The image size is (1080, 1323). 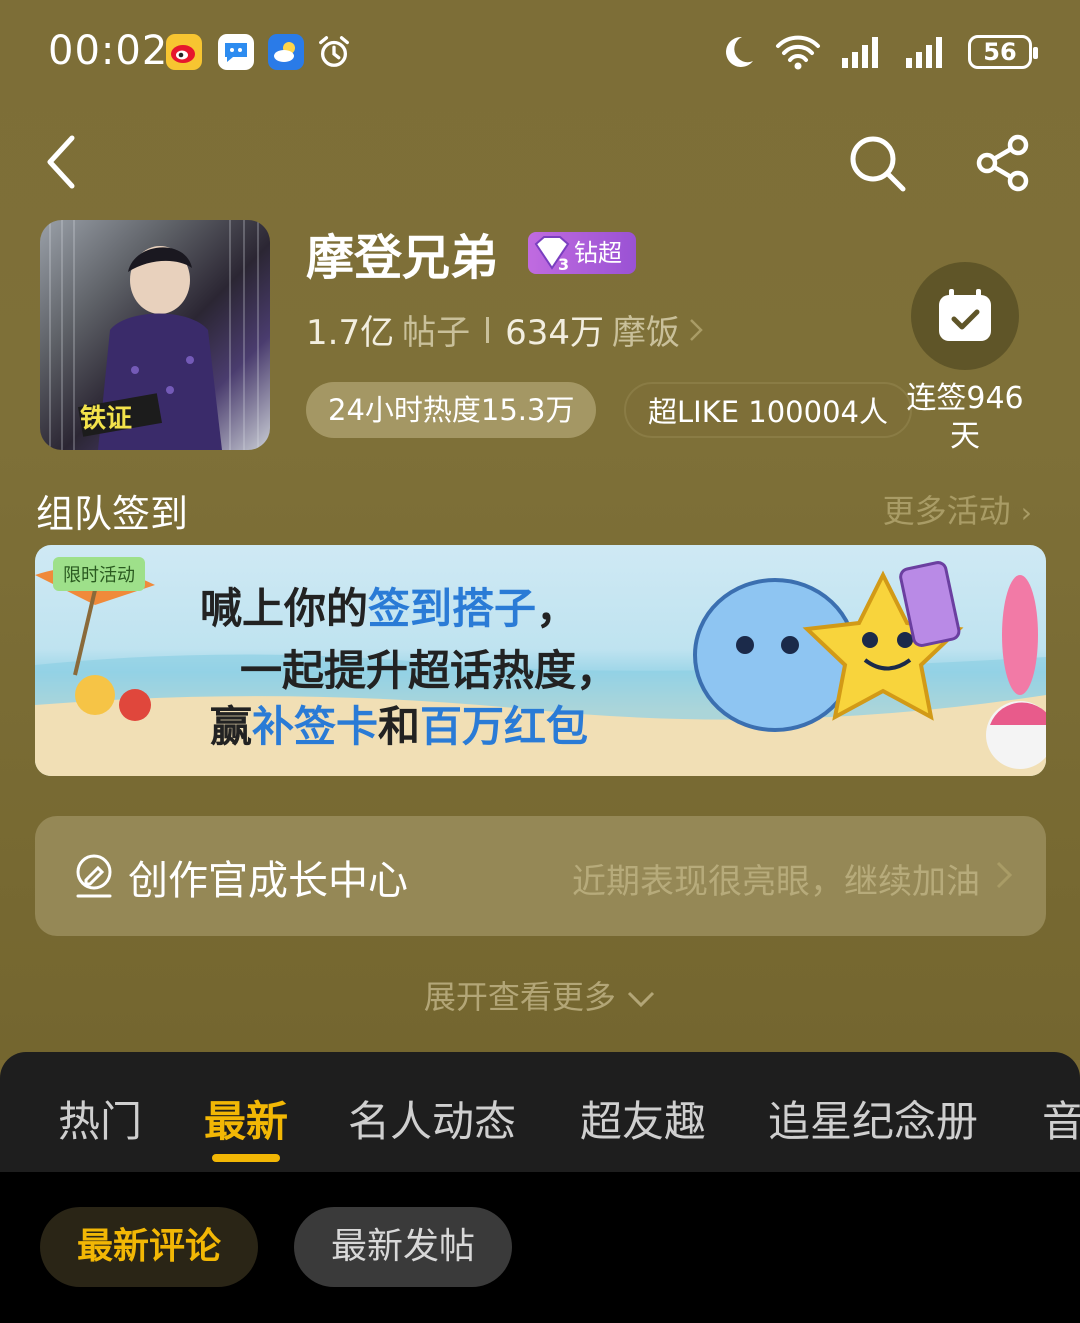 I want to click on limited-time-tag: 限时活动, so click(x=99, y=574).